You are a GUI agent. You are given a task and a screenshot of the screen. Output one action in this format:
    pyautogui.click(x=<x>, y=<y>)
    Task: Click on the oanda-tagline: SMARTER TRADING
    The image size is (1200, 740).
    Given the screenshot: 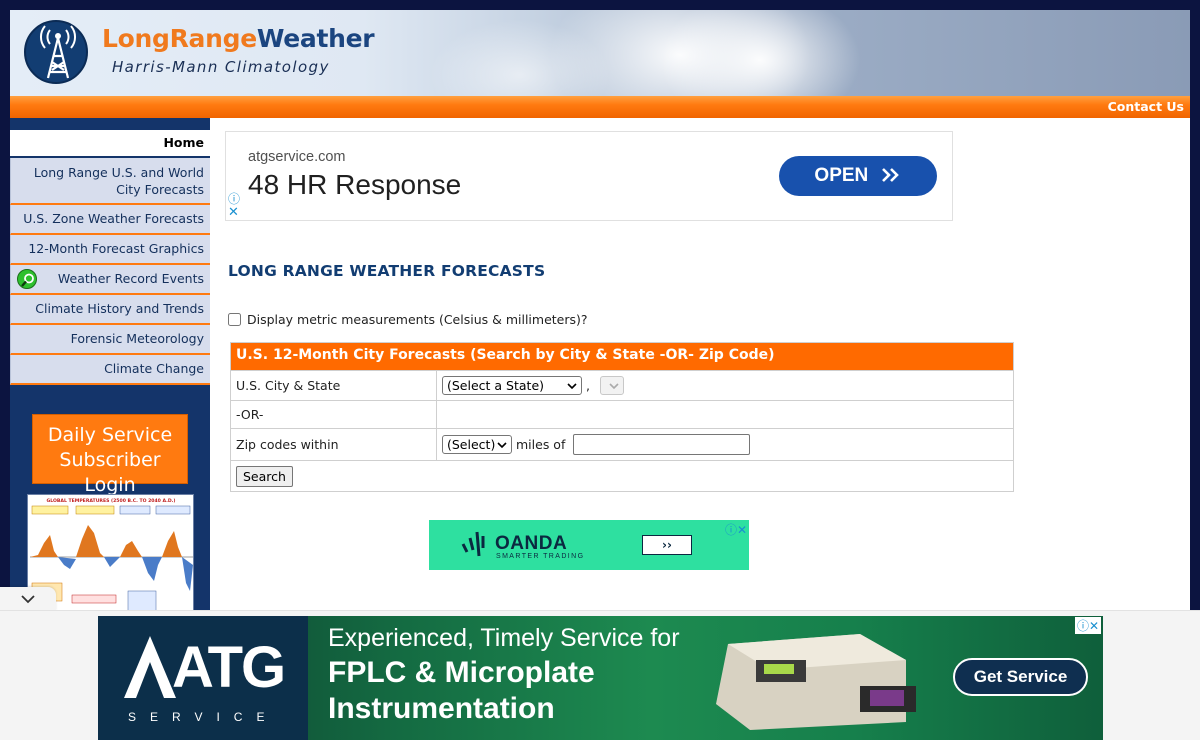 What is the action you would take?
    pyautogui.click(x=540, y=556)
    